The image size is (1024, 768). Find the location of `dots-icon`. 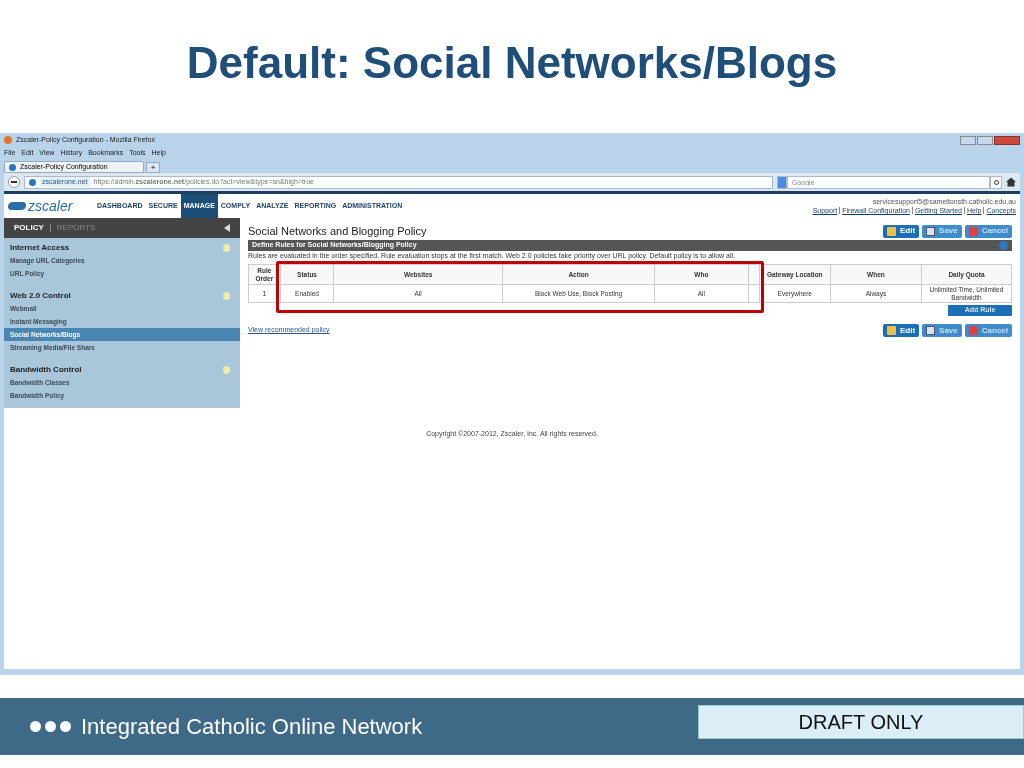

dots-icon is located at coordinates (50, 726).